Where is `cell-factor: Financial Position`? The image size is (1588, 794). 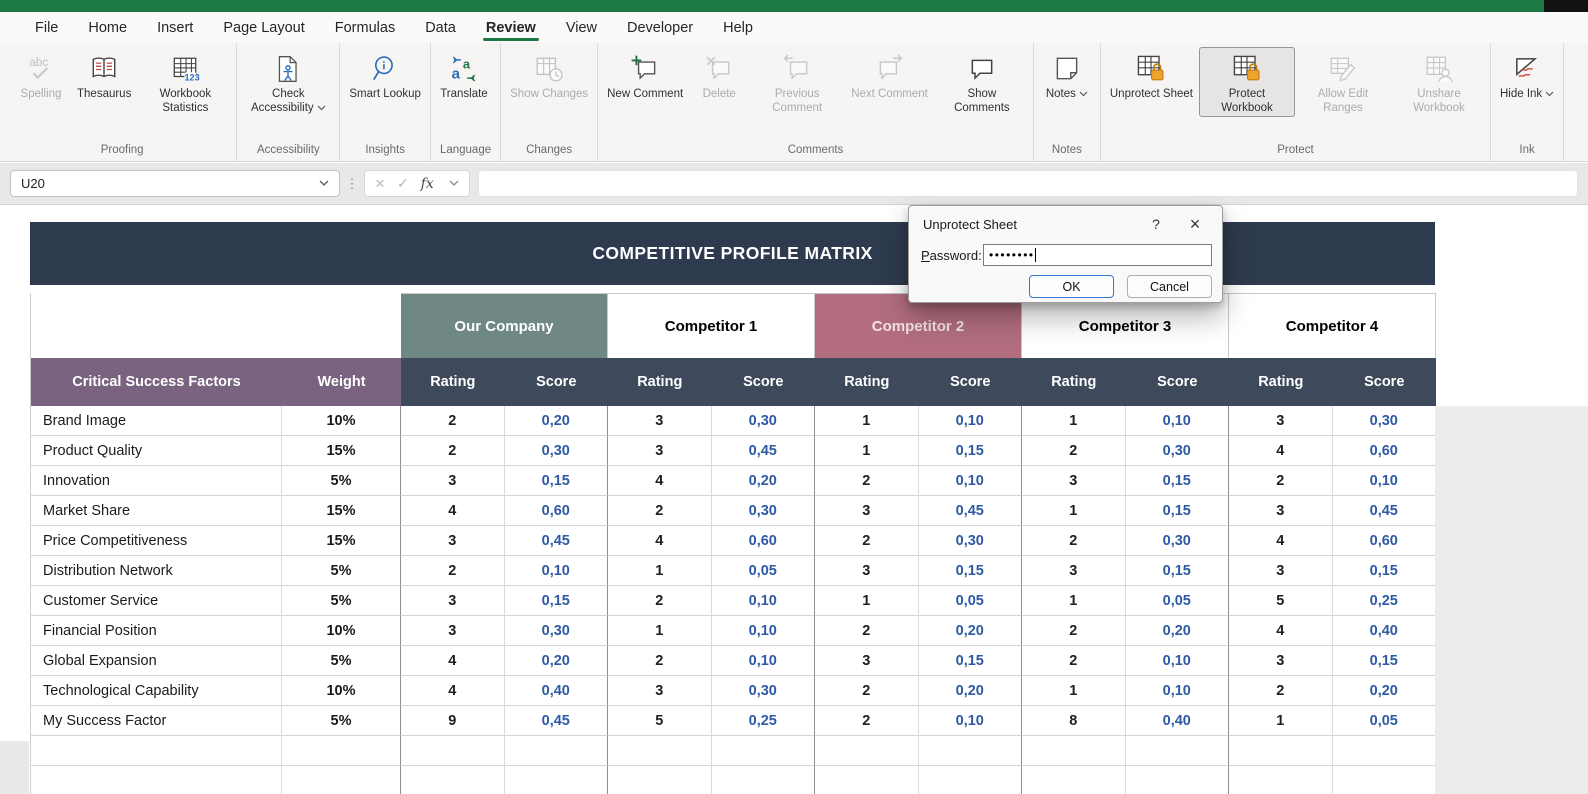 cell-factor: Financial Position is located at coordinates (156, 631).